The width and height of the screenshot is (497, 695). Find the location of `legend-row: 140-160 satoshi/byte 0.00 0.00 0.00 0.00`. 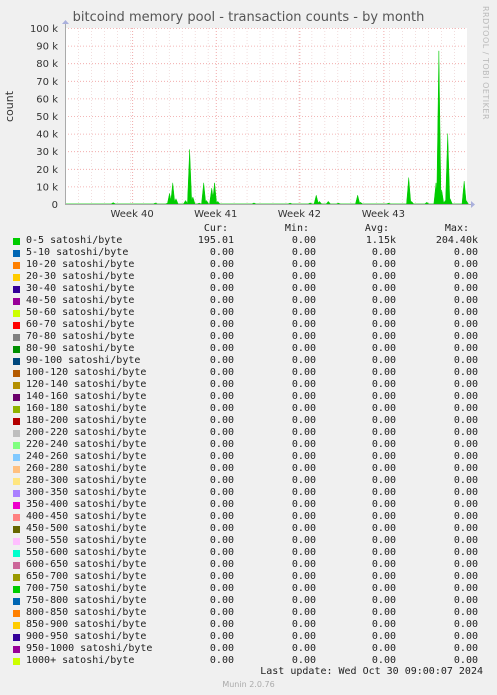

legend-row: 140-160 satoshi/byte 0.00 0.00 0.00 0.00 is located at coordinates (248, 397).